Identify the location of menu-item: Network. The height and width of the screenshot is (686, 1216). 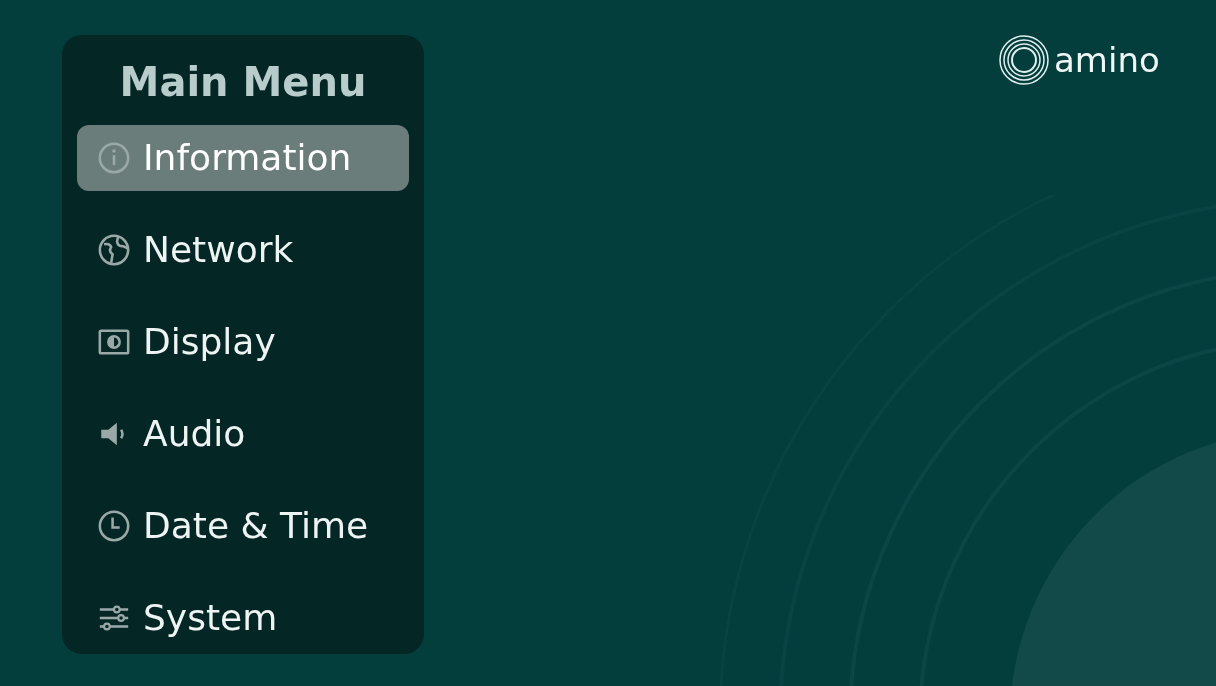
(243, 250).